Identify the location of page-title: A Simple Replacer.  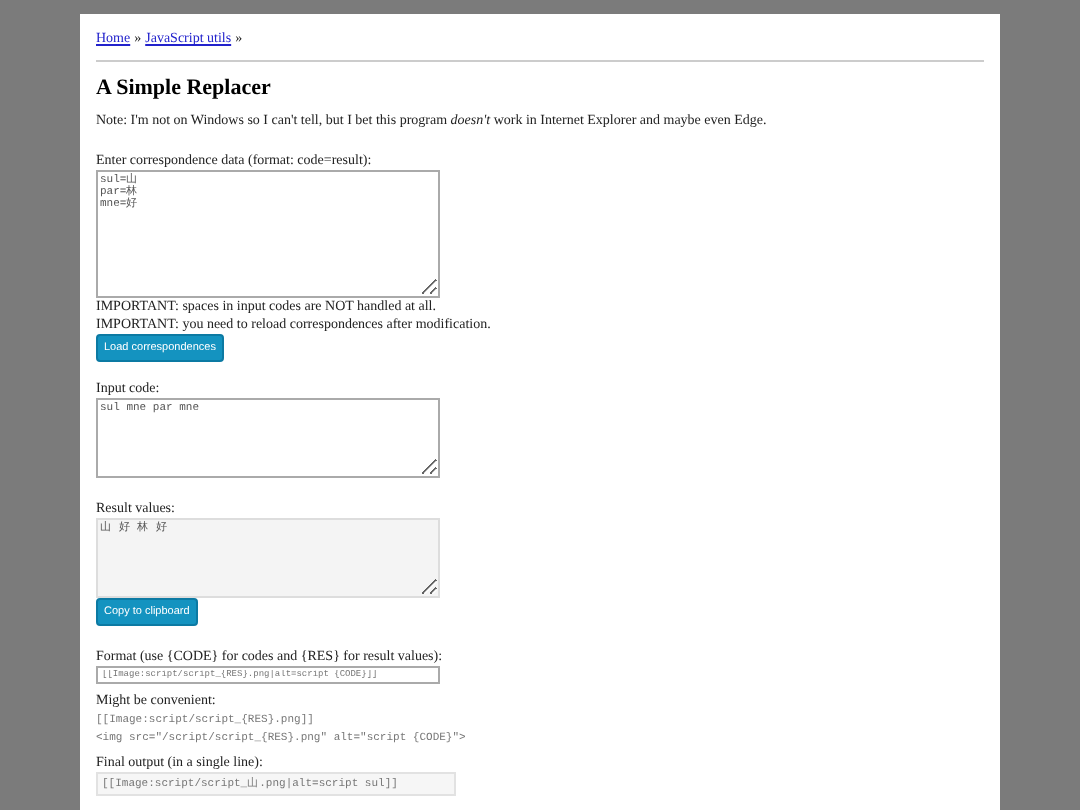
(184, 88).